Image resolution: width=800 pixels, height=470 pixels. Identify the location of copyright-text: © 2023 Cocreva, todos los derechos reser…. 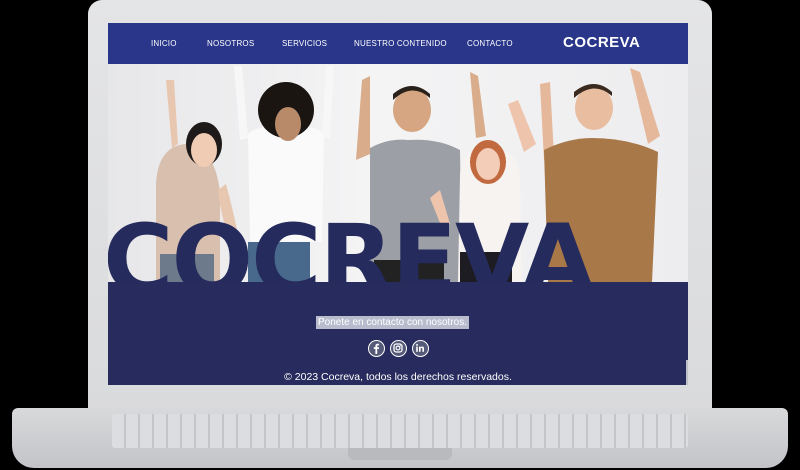
(398, 377).